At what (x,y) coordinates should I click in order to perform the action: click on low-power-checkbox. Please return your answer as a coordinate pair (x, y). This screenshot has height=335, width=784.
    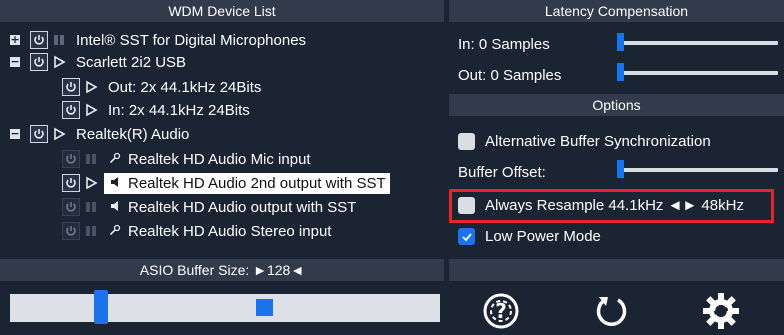
    Looking at the image, I should click on (466, 236).